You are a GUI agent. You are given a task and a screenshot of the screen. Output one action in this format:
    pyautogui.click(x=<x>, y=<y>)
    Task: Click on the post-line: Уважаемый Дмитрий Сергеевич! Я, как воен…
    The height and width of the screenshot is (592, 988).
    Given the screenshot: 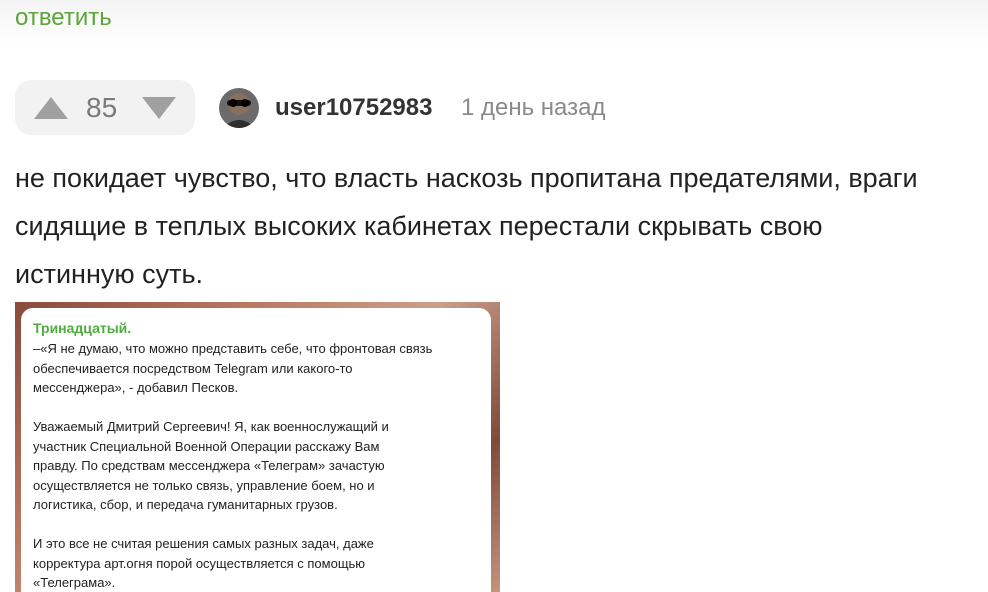 What is the action you would take?
    pyautogui.click(x=211, y=426)
    